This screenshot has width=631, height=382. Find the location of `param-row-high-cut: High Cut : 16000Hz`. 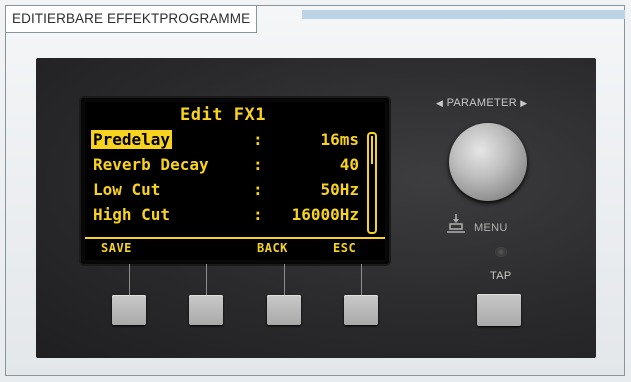

param-row-high-cut: High Cut : 16000Hz is located at coordinates (239, 216).